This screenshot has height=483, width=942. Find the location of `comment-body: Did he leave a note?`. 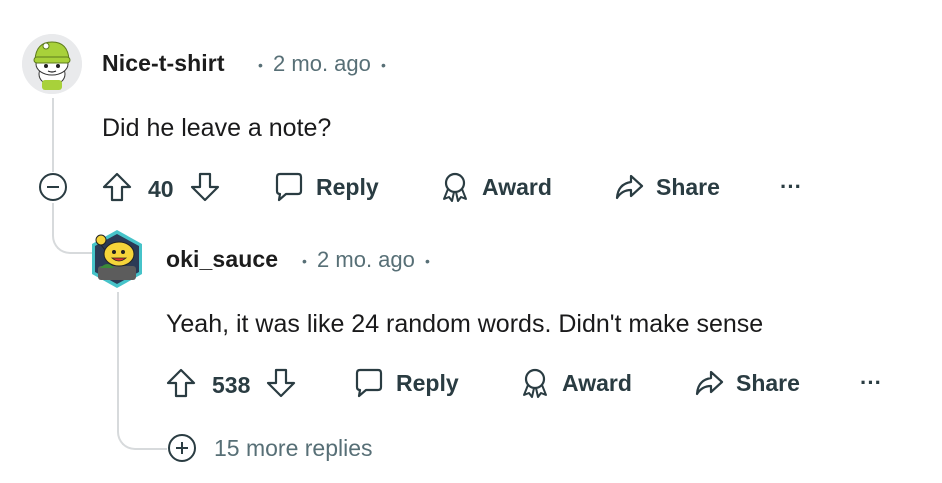

comment-body: Did he leave a note? is located at coordinates (217, 128).